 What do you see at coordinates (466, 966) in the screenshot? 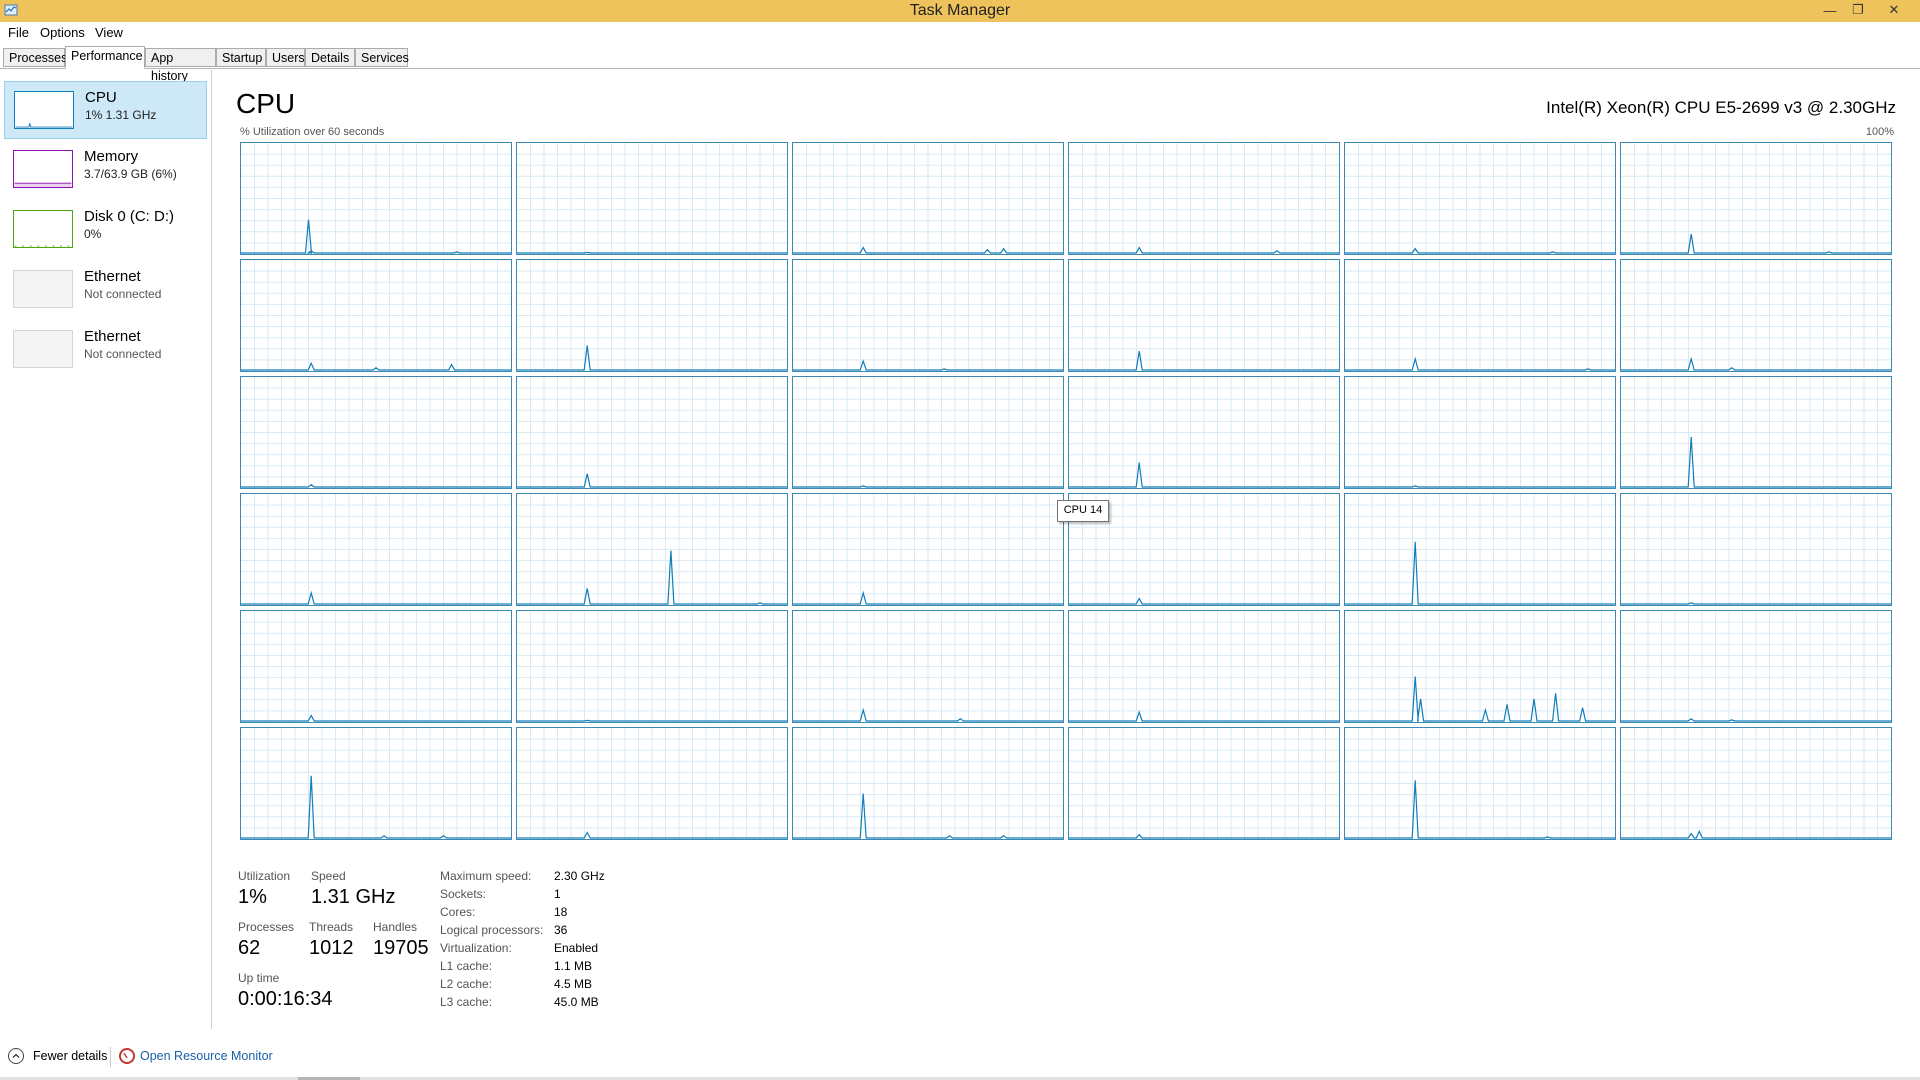
I see `spec-label: L1 cache:` at bounding box center [466, 966].